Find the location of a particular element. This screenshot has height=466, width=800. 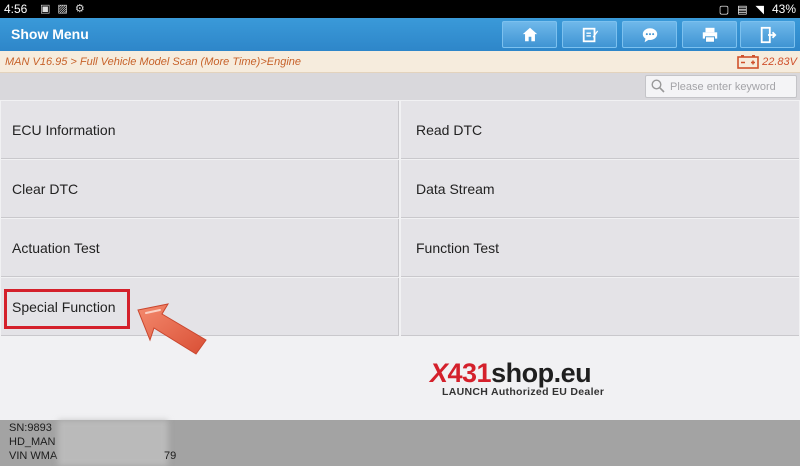

home-button is located at coordinates (529, 34).